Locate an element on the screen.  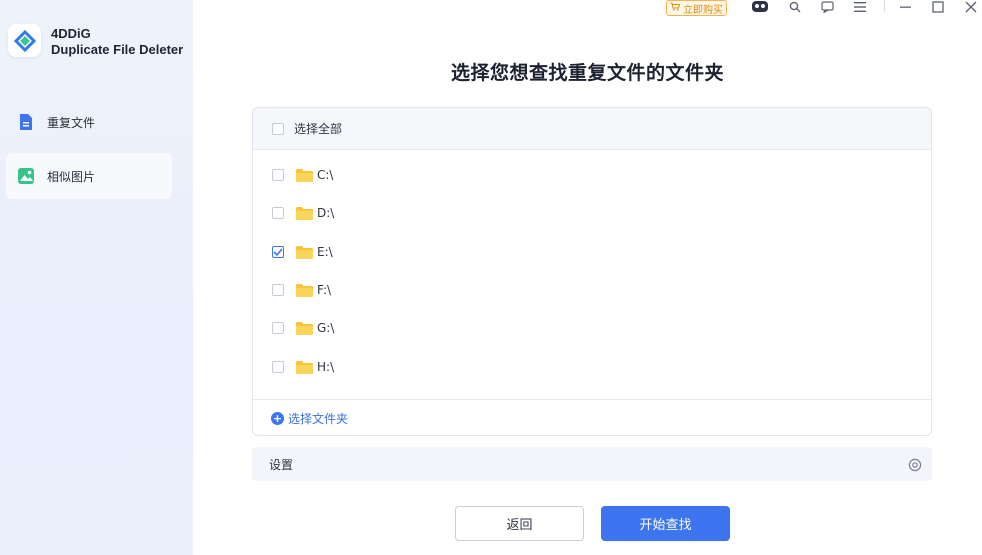
brand-name: 4DDiG is located at coordinates (71, 33).